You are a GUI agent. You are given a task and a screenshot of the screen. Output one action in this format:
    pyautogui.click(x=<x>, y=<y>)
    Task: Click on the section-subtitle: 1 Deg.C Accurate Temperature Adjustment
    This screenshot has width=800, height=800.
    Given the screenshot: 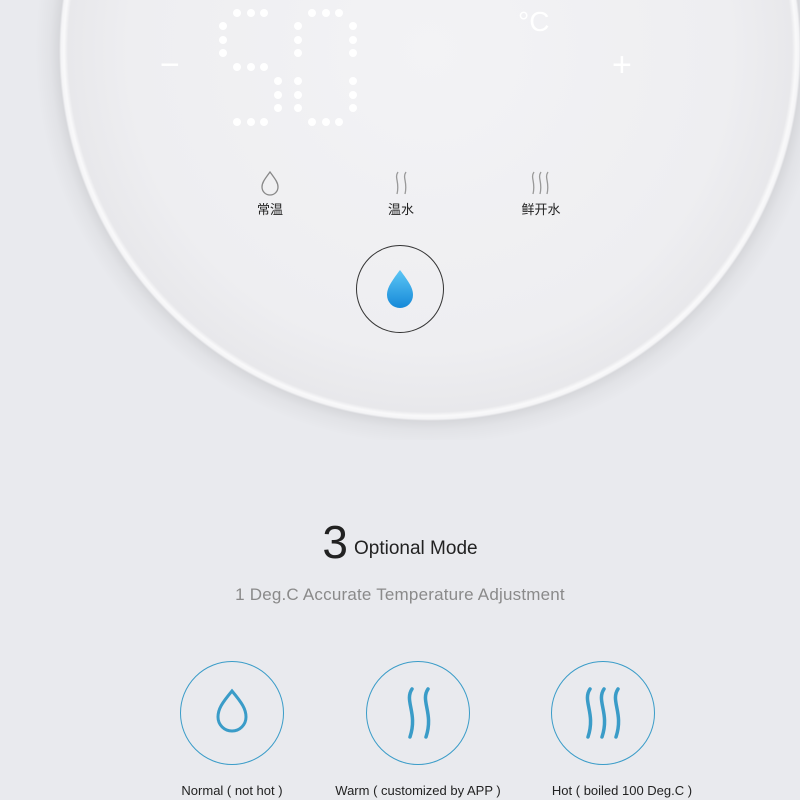 What is the action you would take?
    pyautogui.click(x=400, y=594)
    